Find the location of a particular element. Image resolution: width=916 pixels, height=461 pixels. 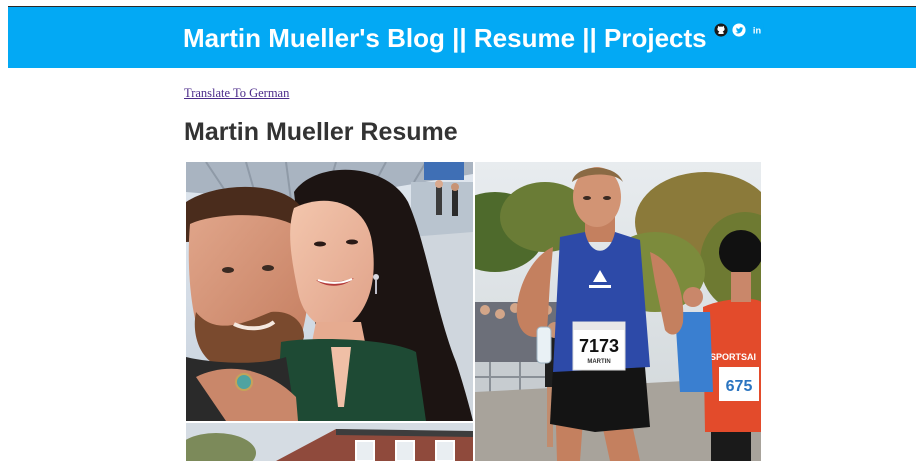

github-icon is located at coordinates (721, 30).